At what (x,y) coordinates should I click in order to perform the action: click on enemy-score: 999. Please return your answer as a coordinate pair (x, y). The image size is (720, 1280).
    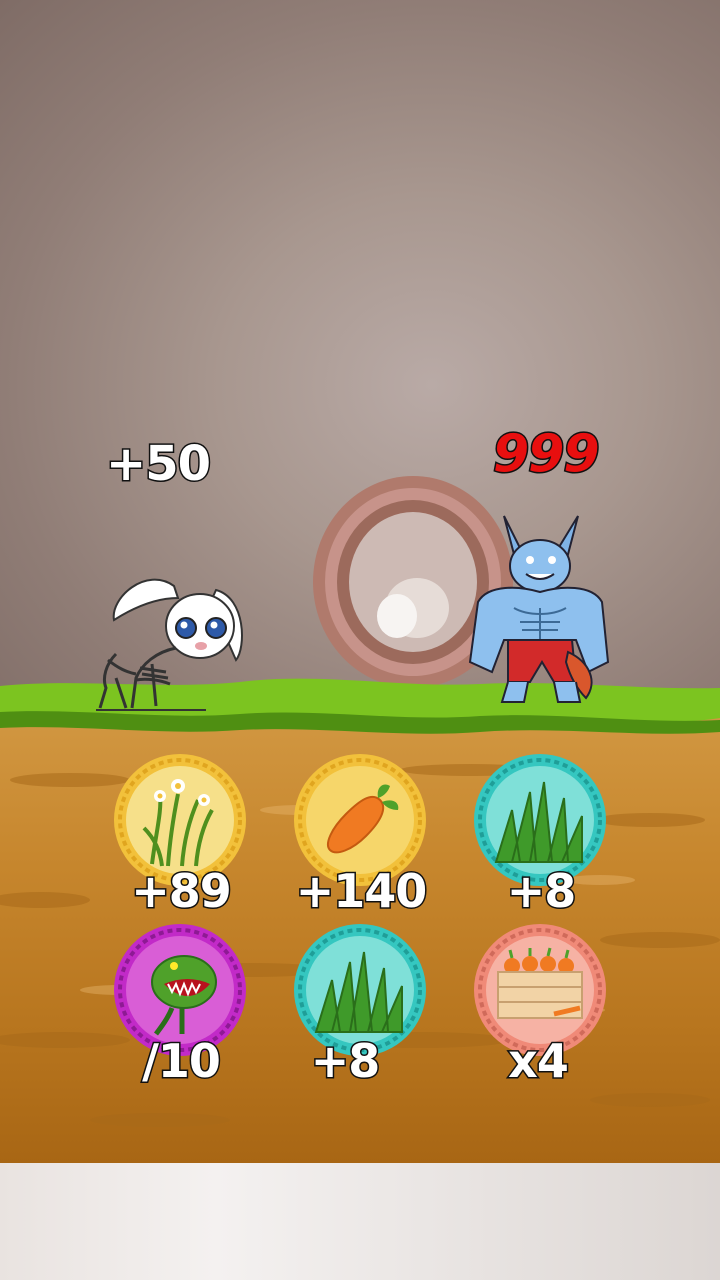
    Looking at the image, I should click on (547, 454).